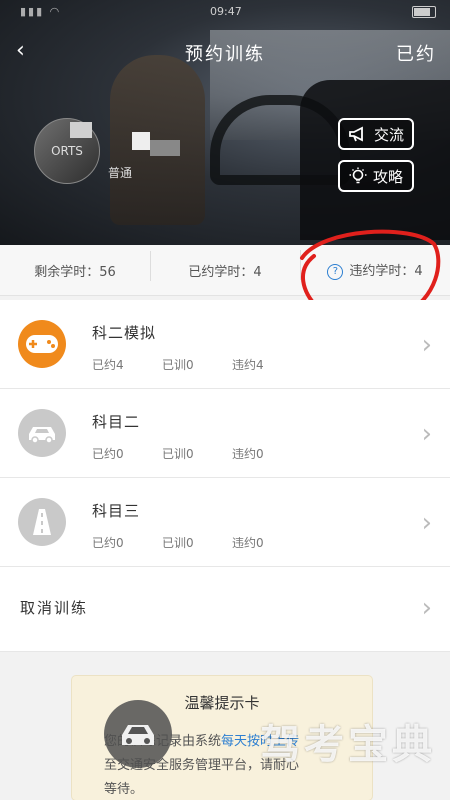 The height and width of the screenshot is (800, 450). I want to click on status-time: 09:47, so click(226, 11).